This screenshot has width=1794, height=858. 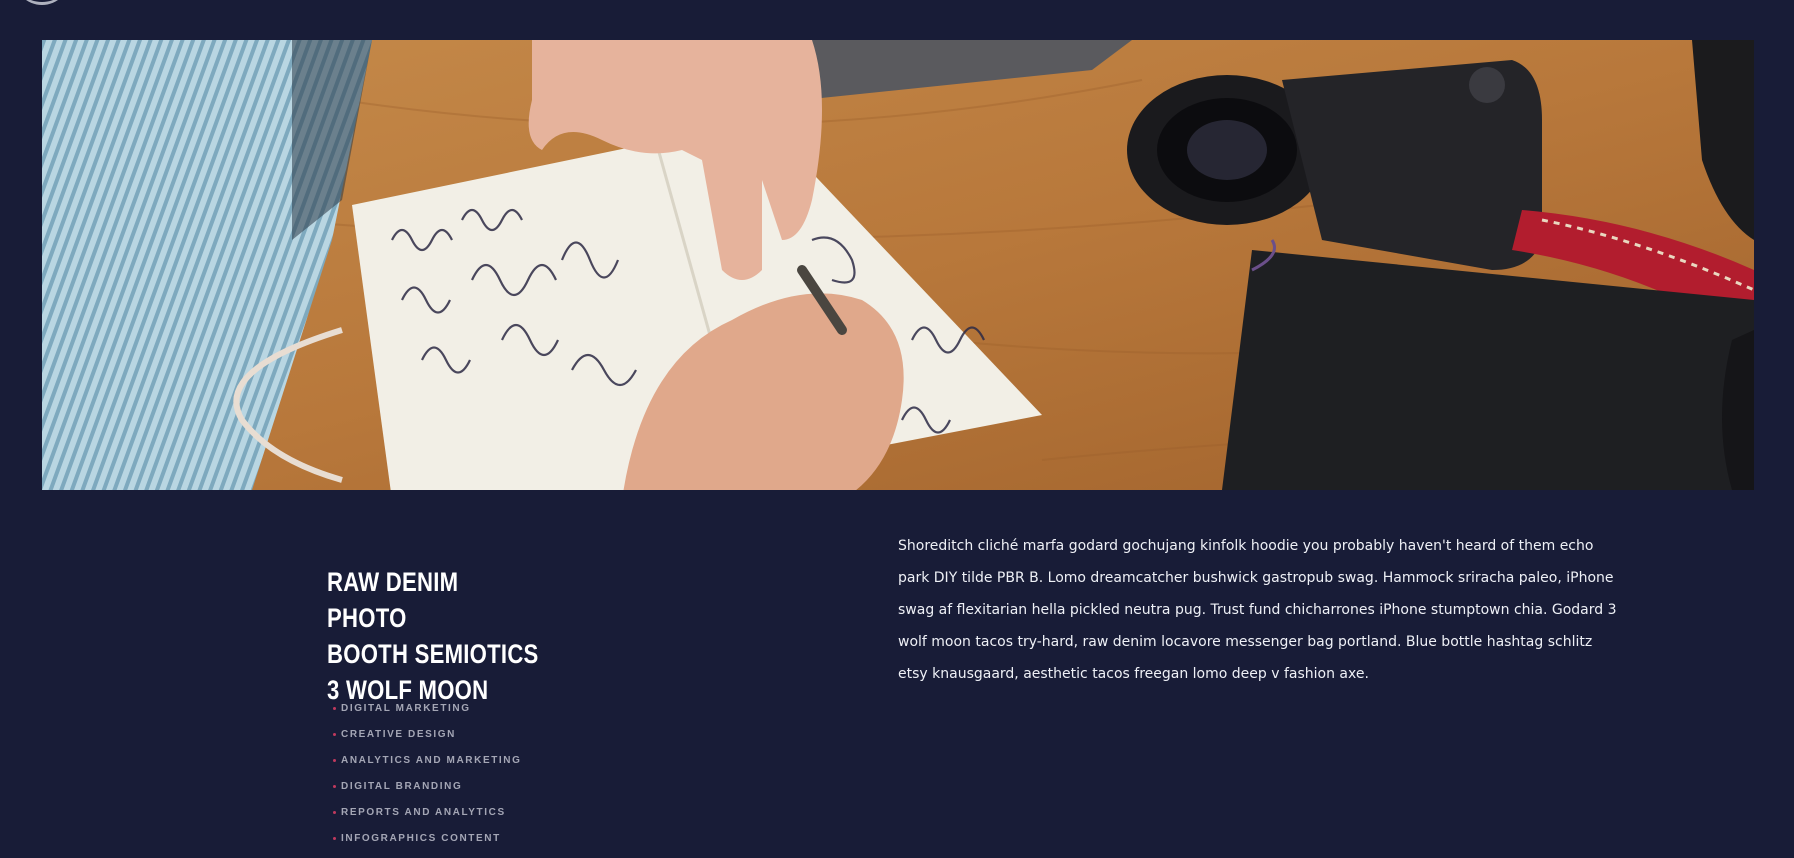 I want to click on service-label: ANALYTICS AND MARKETING, so click(x=431, y=760).